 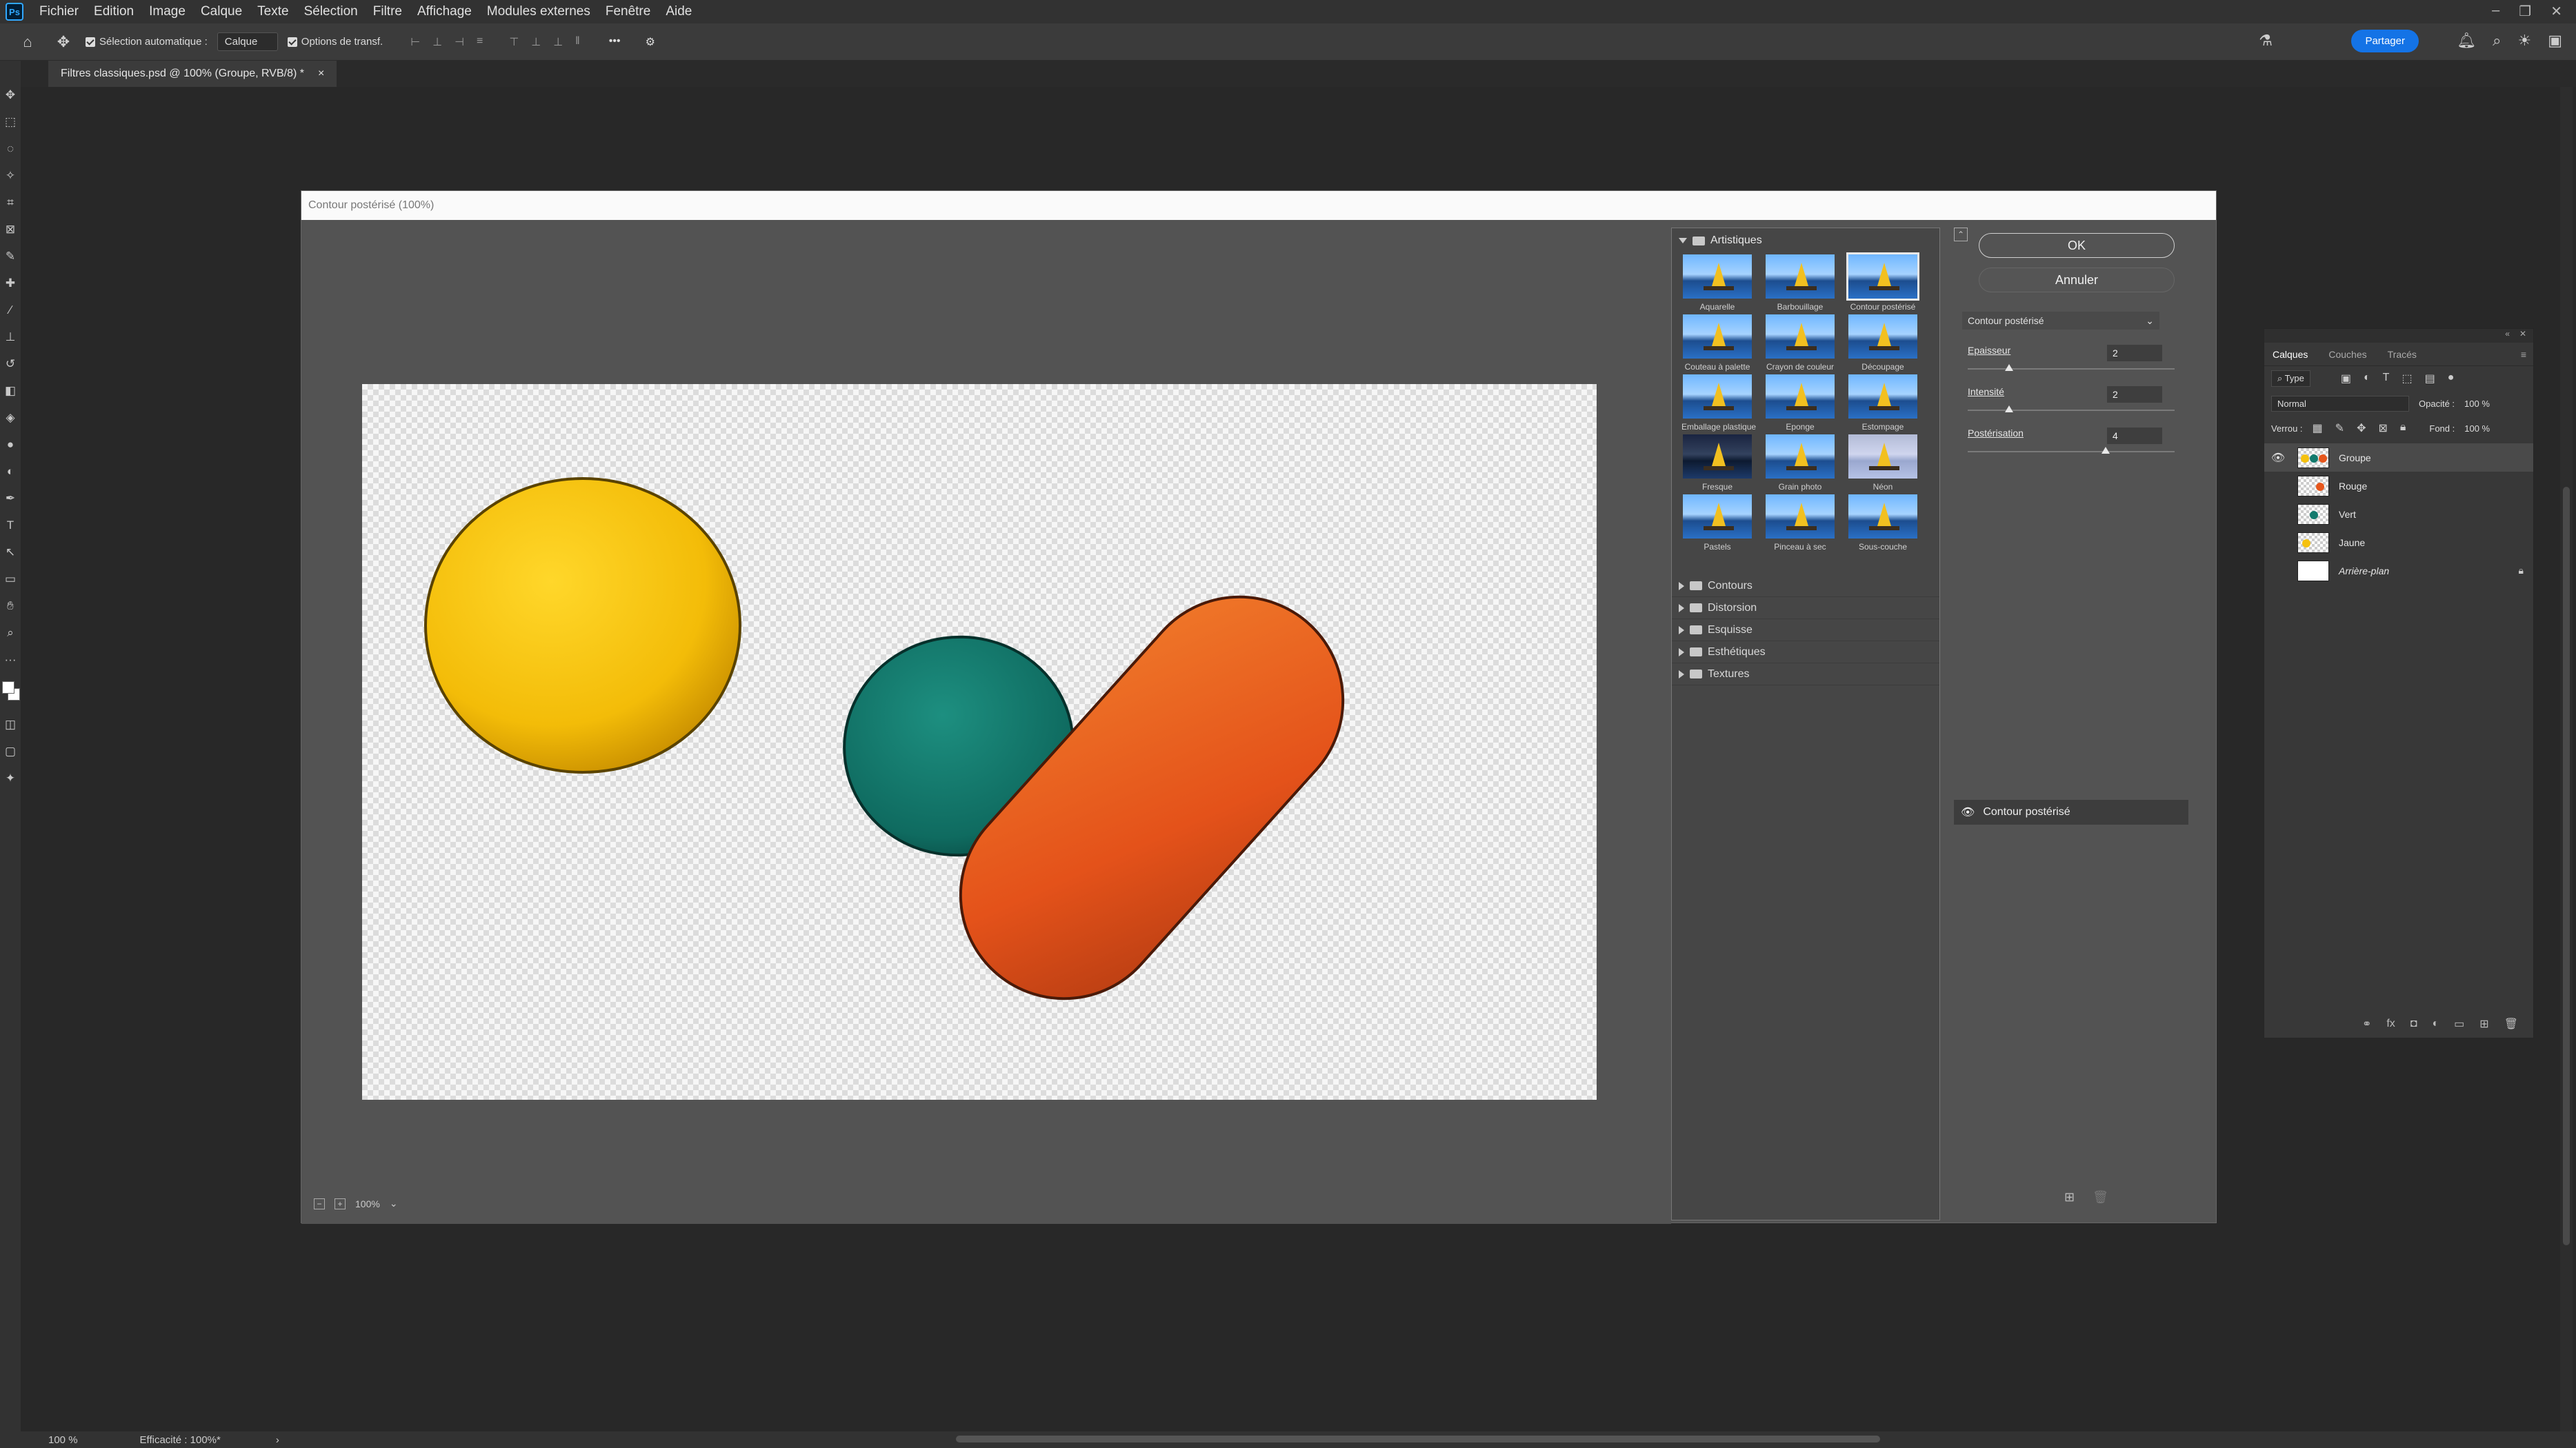 What do you see at coordinates (63, 42) in the screenshot?
I see `move-tool-icon: ✥` at bounding box center [63, 42].